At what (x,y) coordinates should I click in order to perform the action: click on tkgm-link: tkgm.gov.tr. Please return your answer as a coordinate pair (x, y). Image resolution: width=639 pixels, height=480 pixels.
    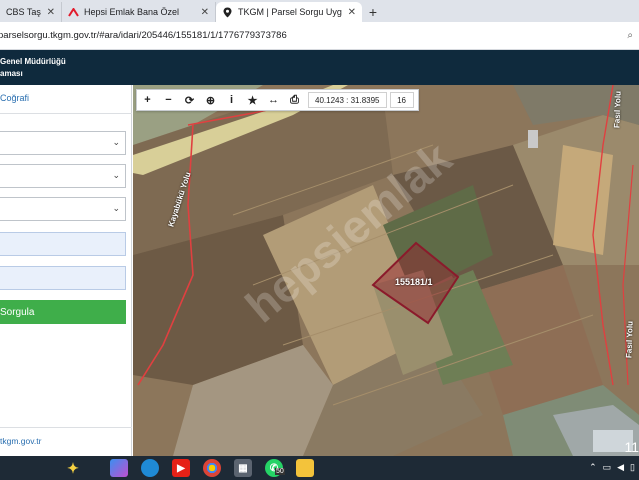
    Looking at the image, I should click on (20, 441).